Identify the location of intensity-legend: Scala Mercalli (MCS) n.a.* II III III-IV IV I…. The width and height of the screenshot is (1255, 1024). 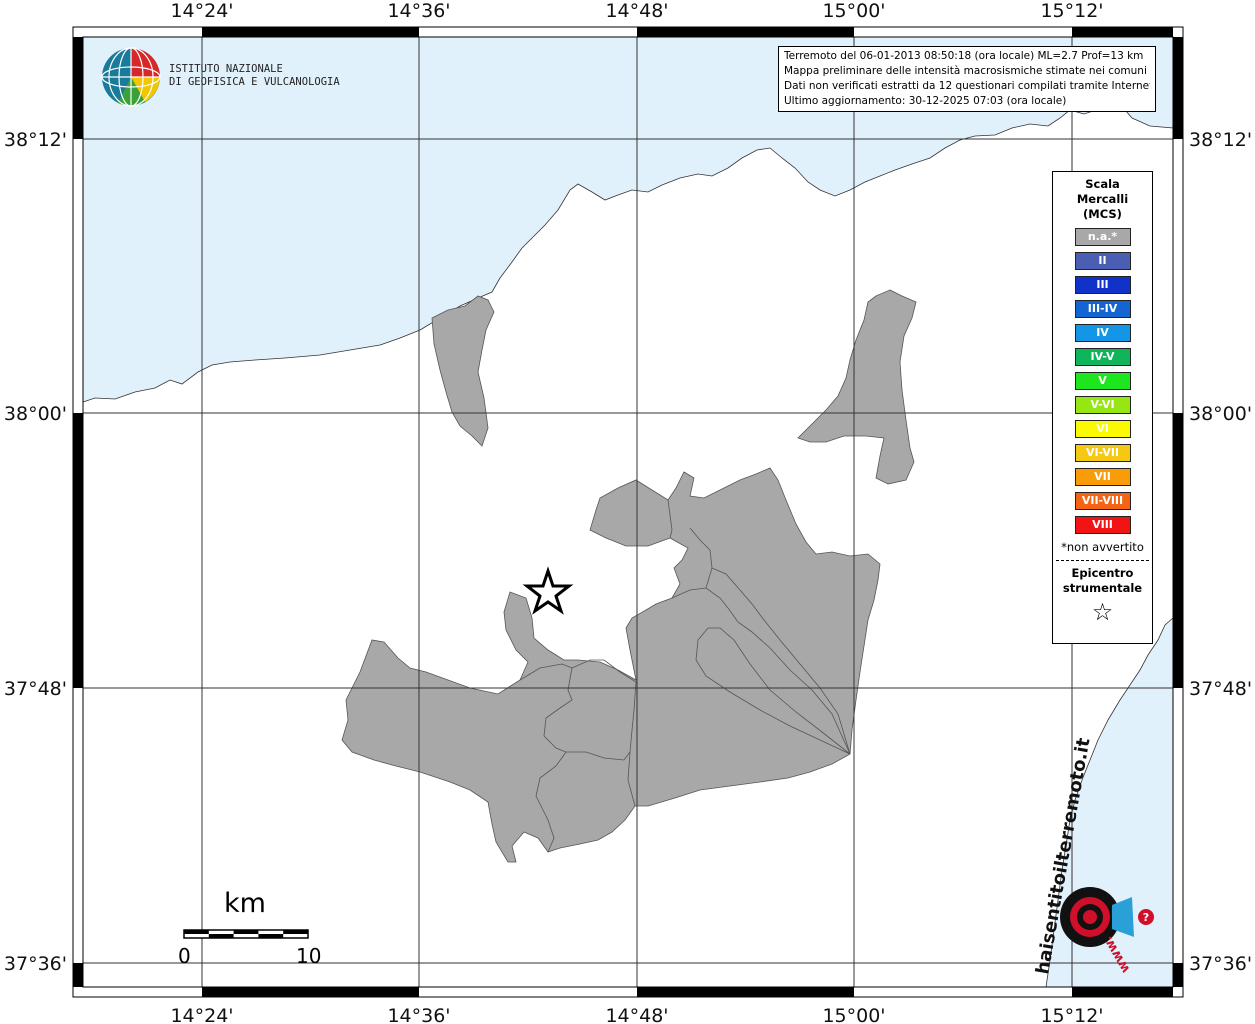
(1102, 407).